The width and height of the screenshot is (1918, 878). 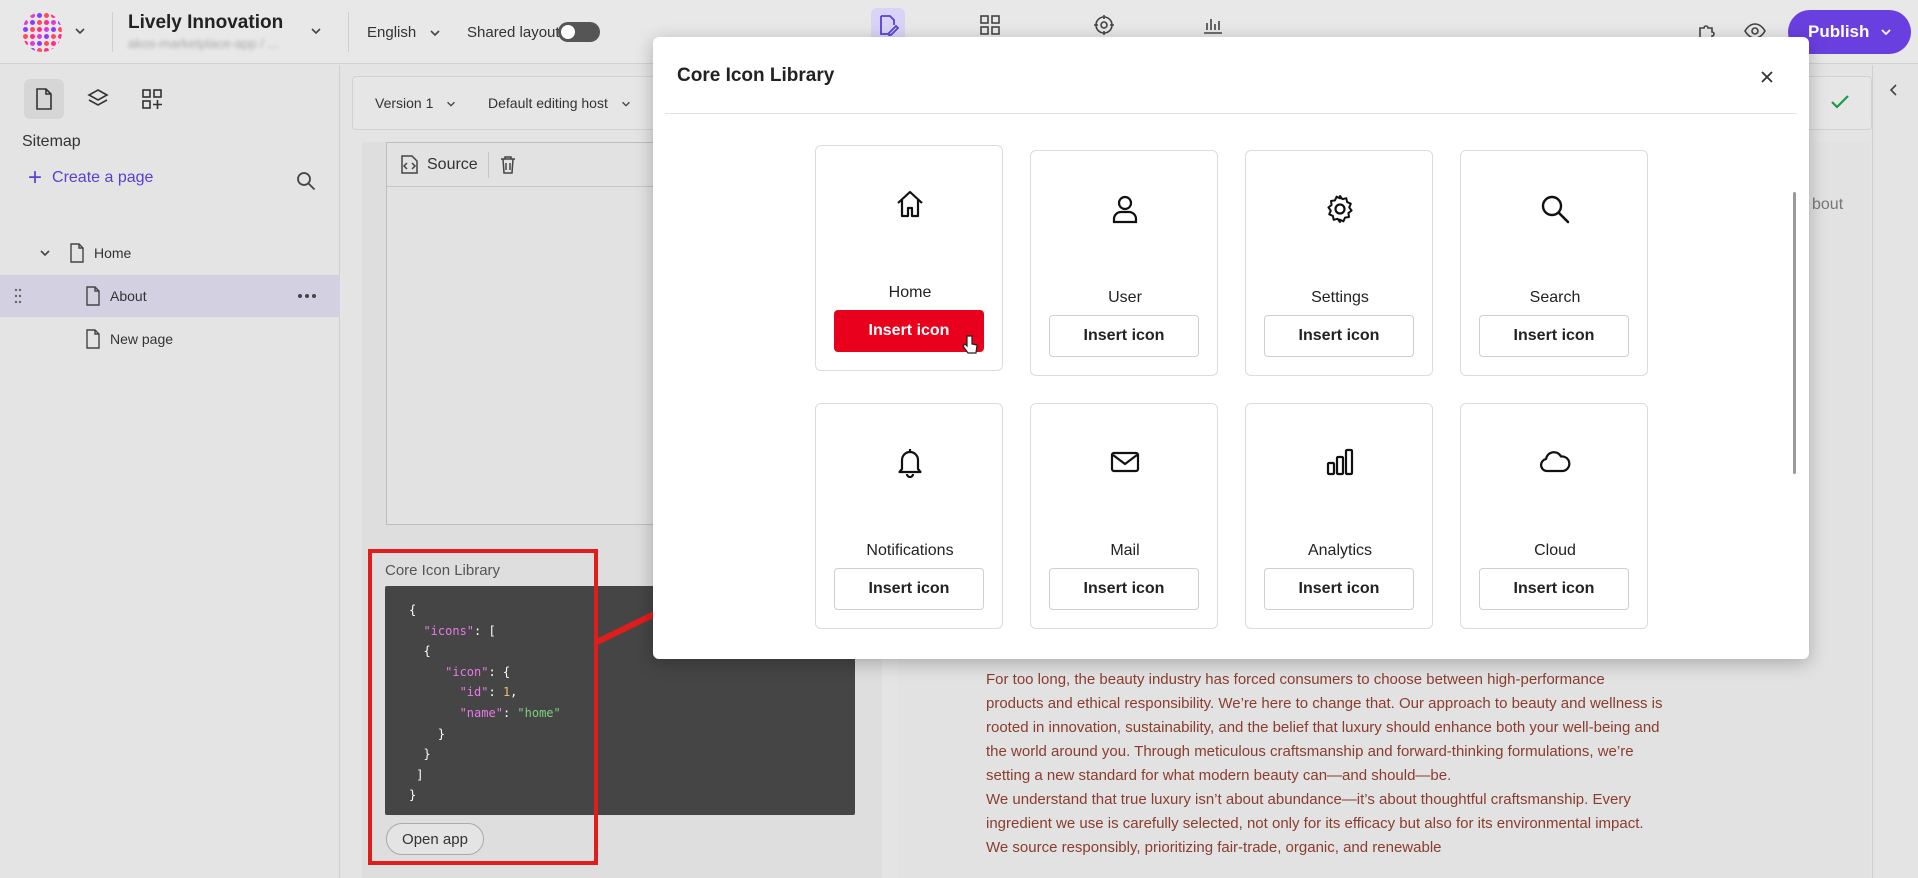 I want to click on mail-icon, so click(x=1125, y=462).